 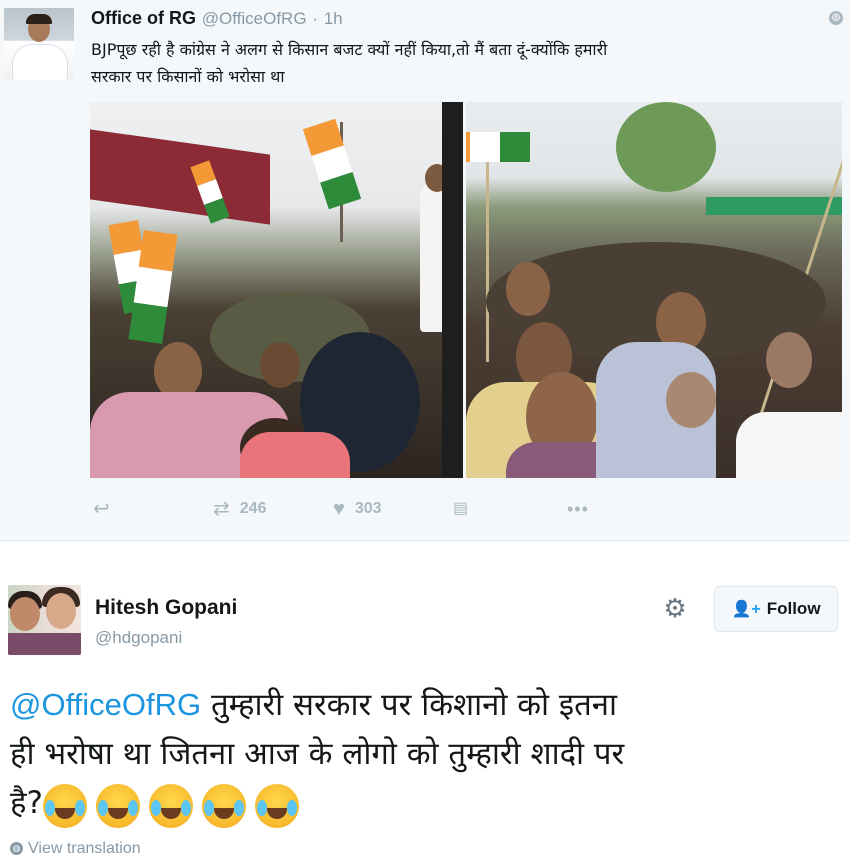 I want to click on vehicle-decoration, so click(x=452, y=290).